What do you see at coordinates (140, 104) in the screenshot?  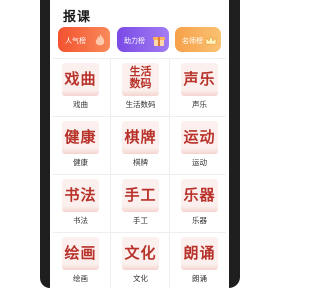 I see `category-label: 生活数码` at bounding box center [140, 104].